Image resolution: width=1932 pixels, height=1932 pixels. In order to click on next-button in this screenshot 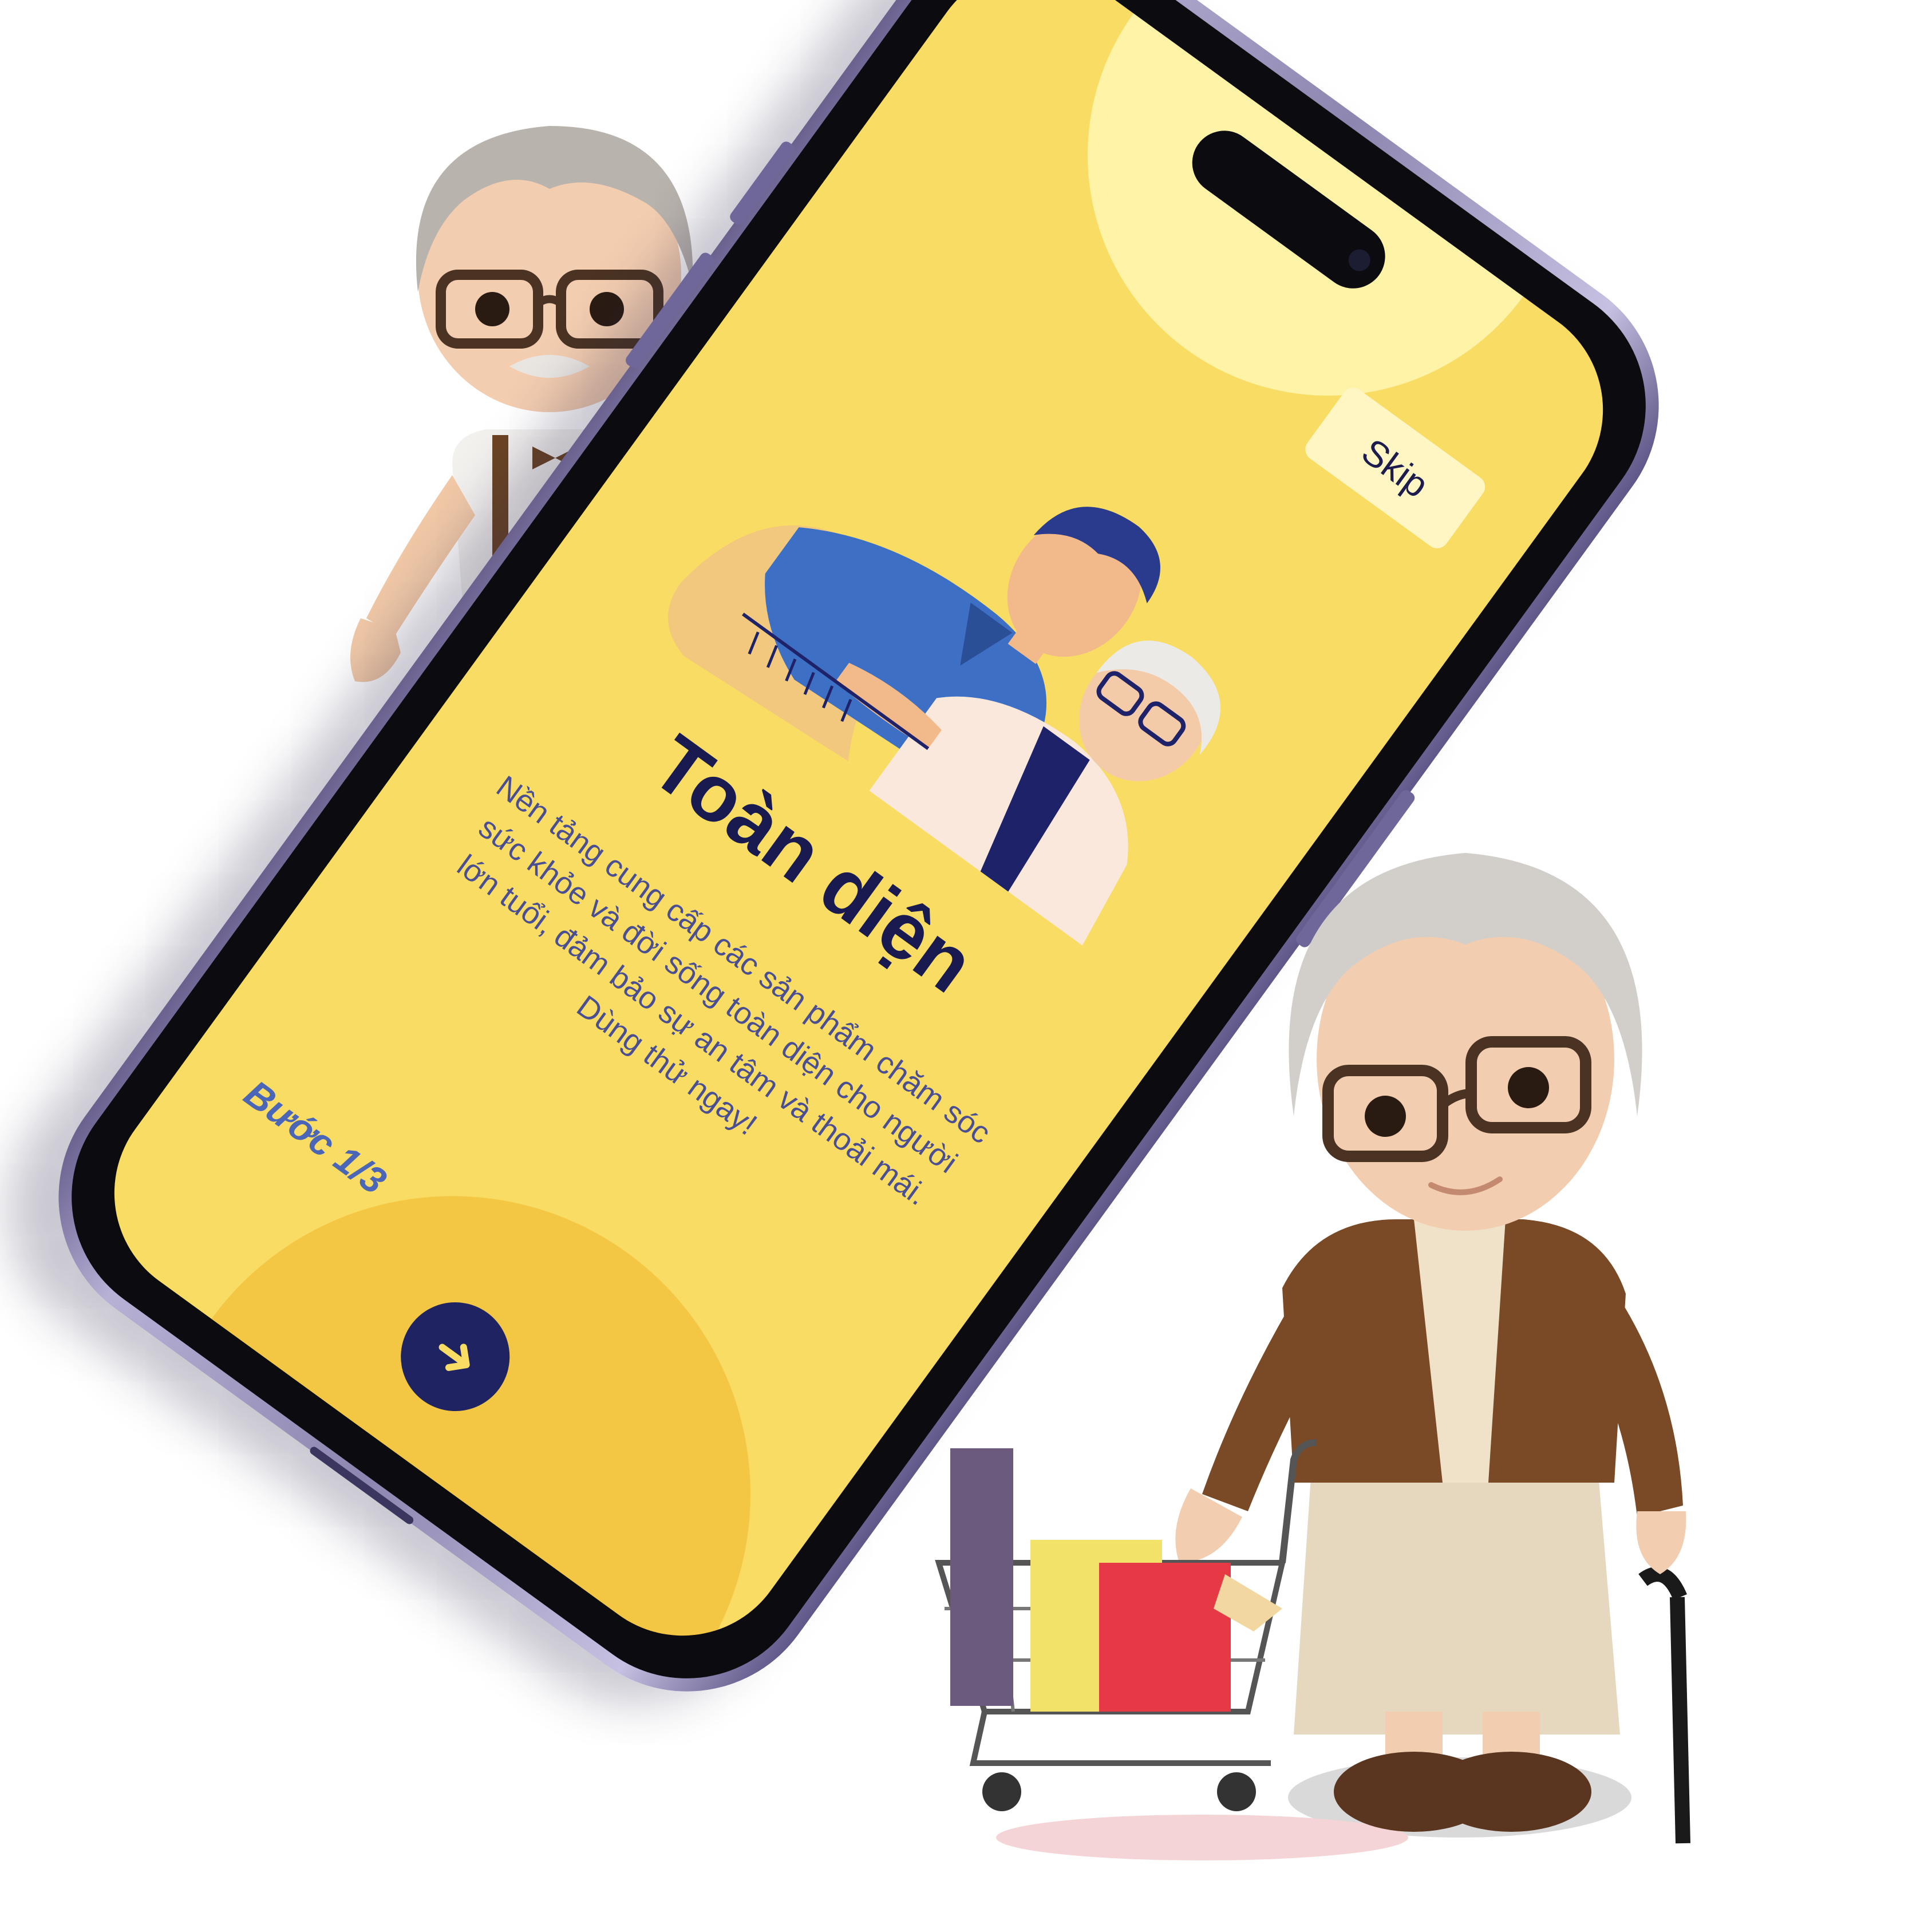, I will do `click(455, 1357)`.